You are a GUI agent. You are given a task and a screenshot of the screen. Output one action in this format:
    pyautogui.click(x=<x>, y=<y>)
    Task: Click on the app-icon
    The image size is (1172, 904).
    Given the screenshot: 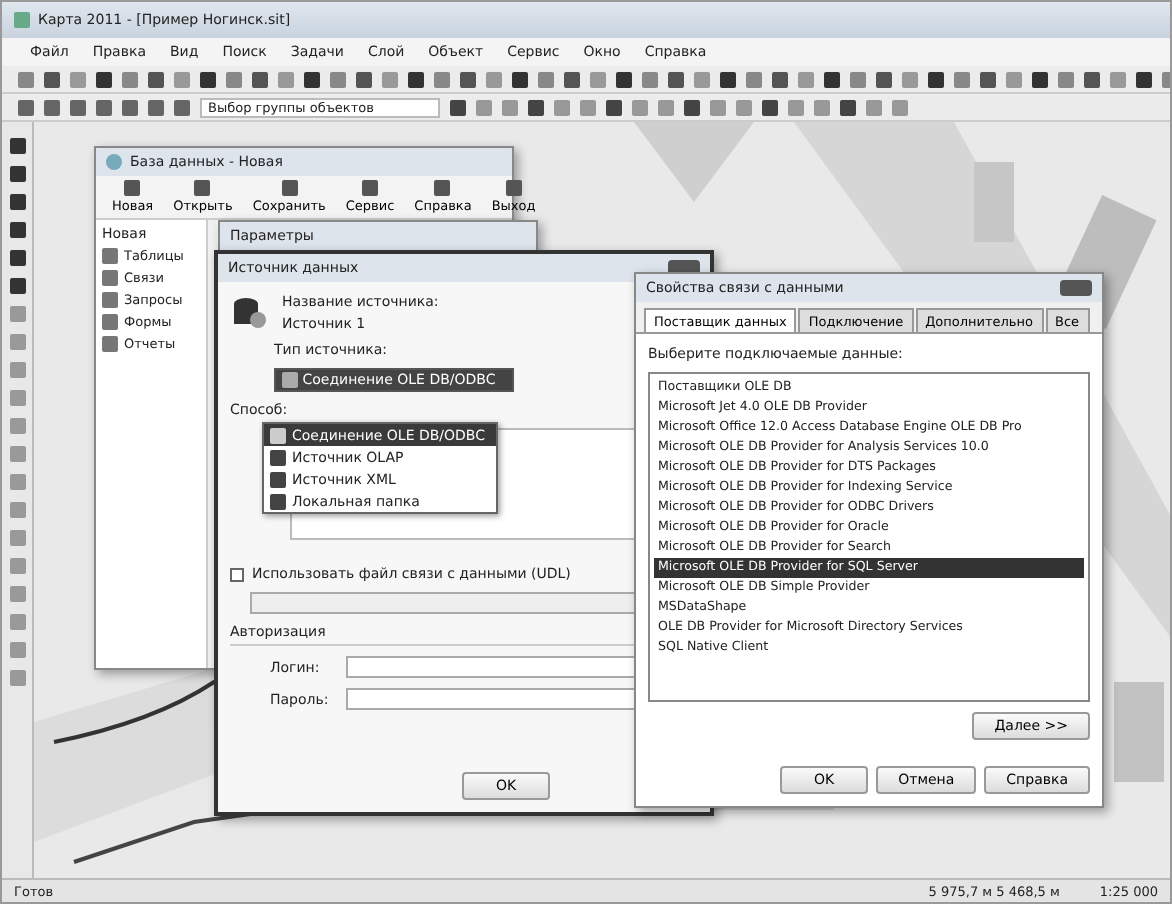 What is the action you would take?
    pyautogui.click(x=22, y=20)
    